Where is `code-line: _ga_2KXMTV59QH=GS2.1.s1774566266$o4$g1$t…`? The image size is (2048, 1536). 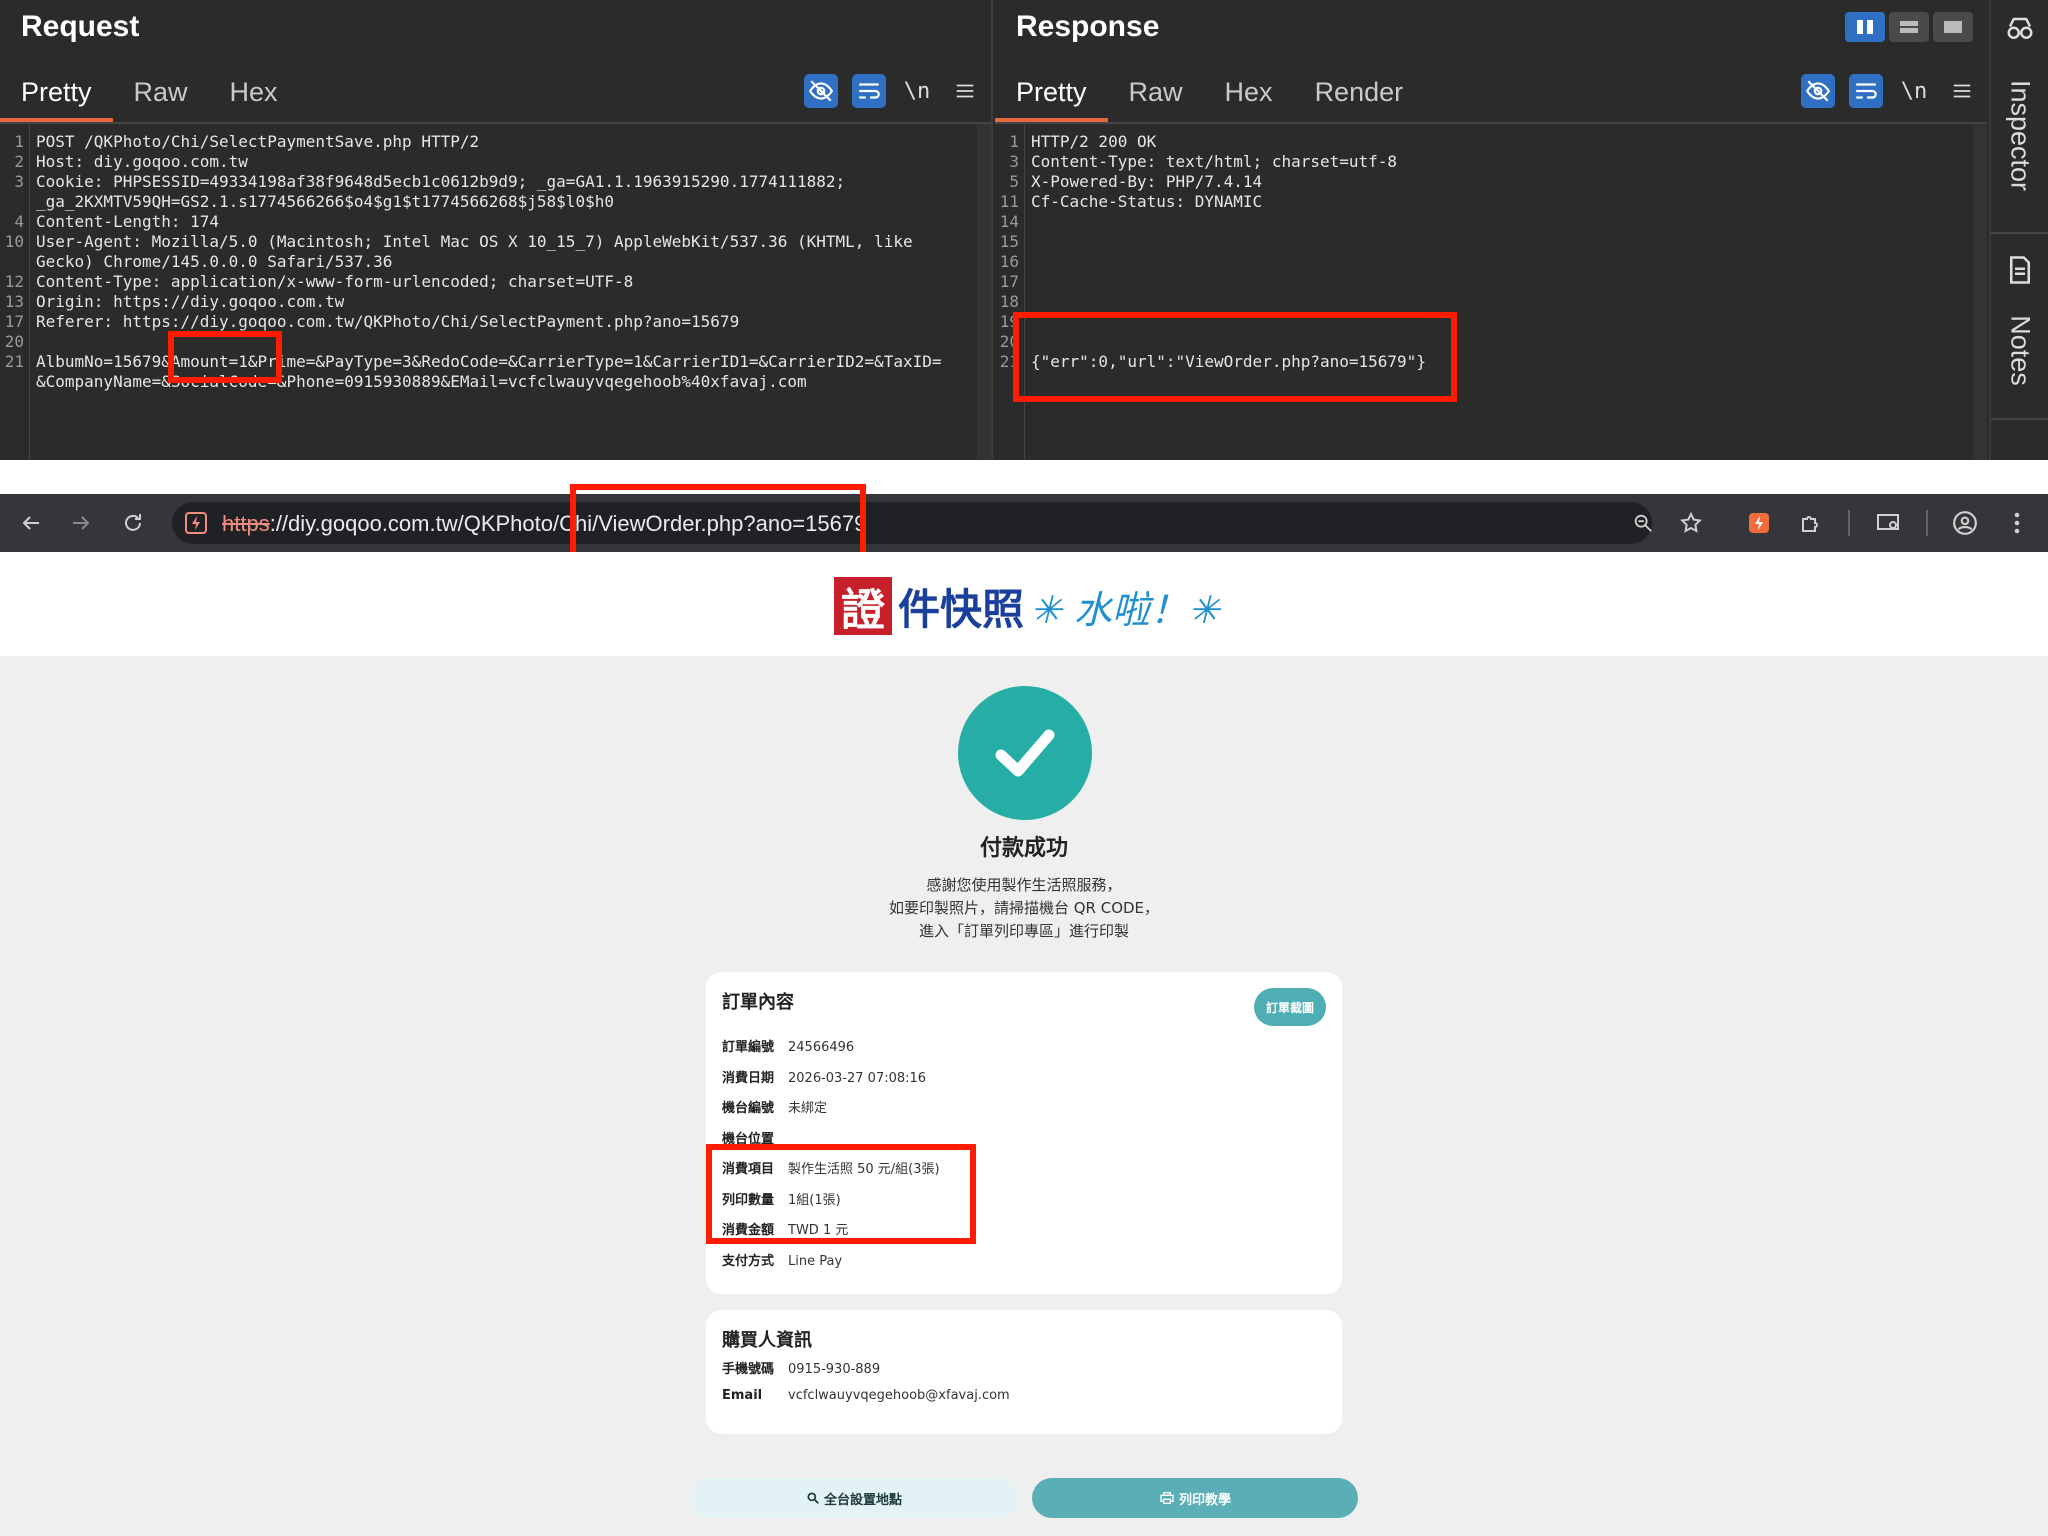 code-line: _ga_2KXMTV59QH=GS2.1.s1774566266$o4$g1$t… is located at coordinates (488, 202).